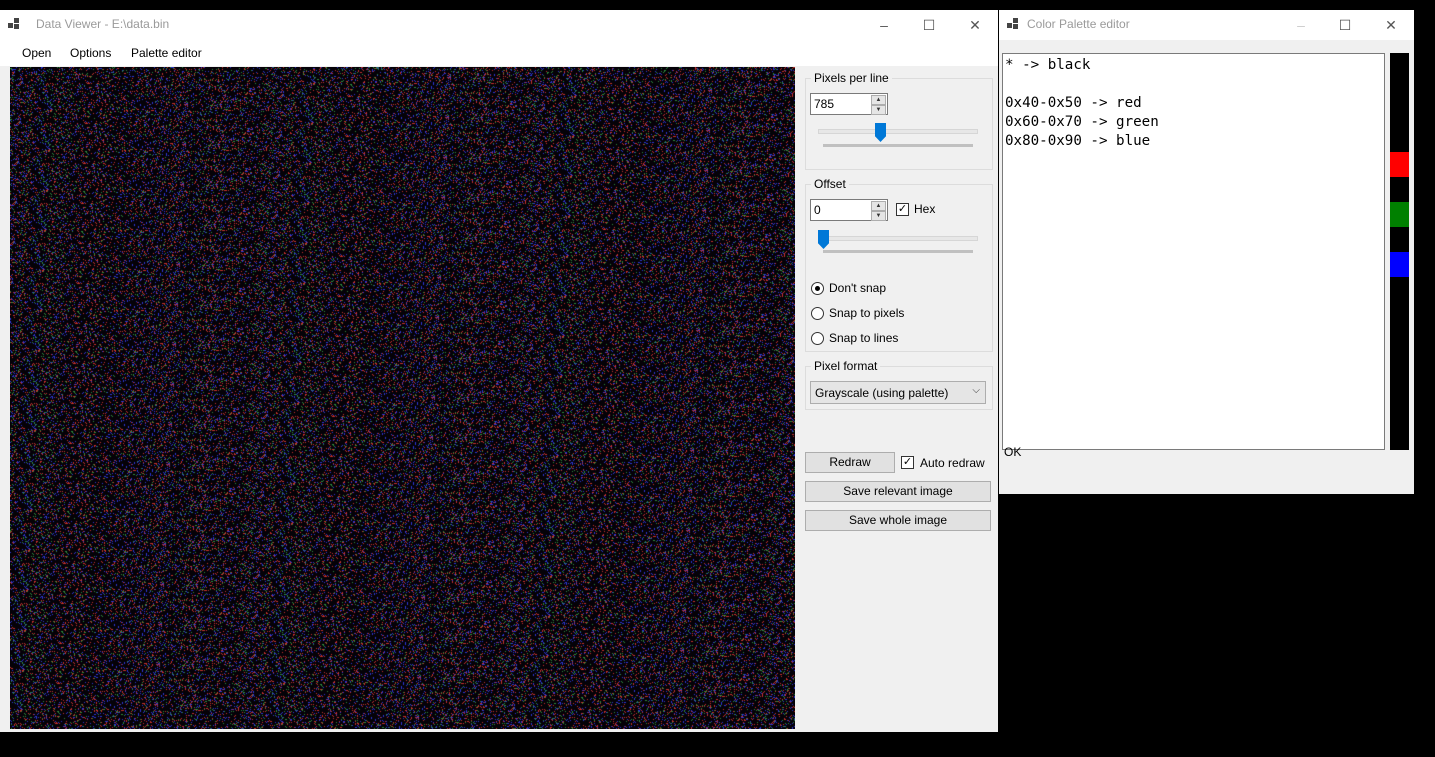  I want to click on pixel-format-value: Grayscale (using palette), so click(882, 393).